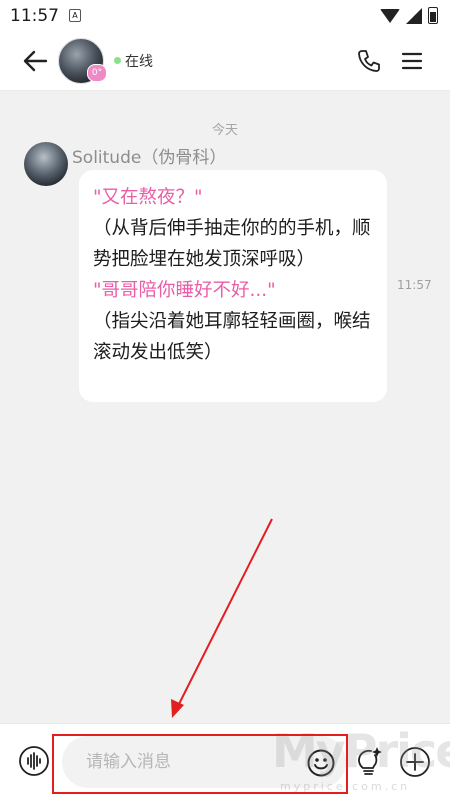  I want to click on message-line: （从背后伸手抽走你的的手机，顺势把脸埋在她发顶深呼吸）, so click(232, 244).